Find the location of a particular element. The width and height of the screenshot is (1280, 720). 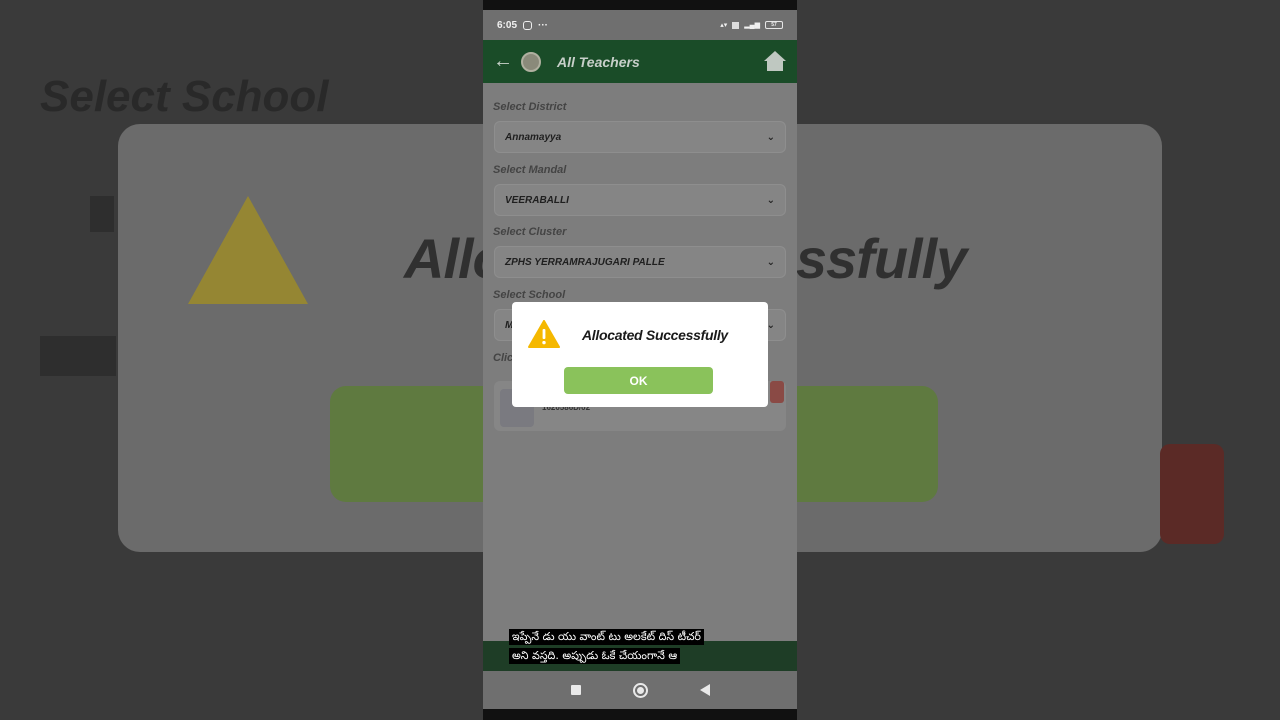

instagram-icon is located at coordinates (528, 25).